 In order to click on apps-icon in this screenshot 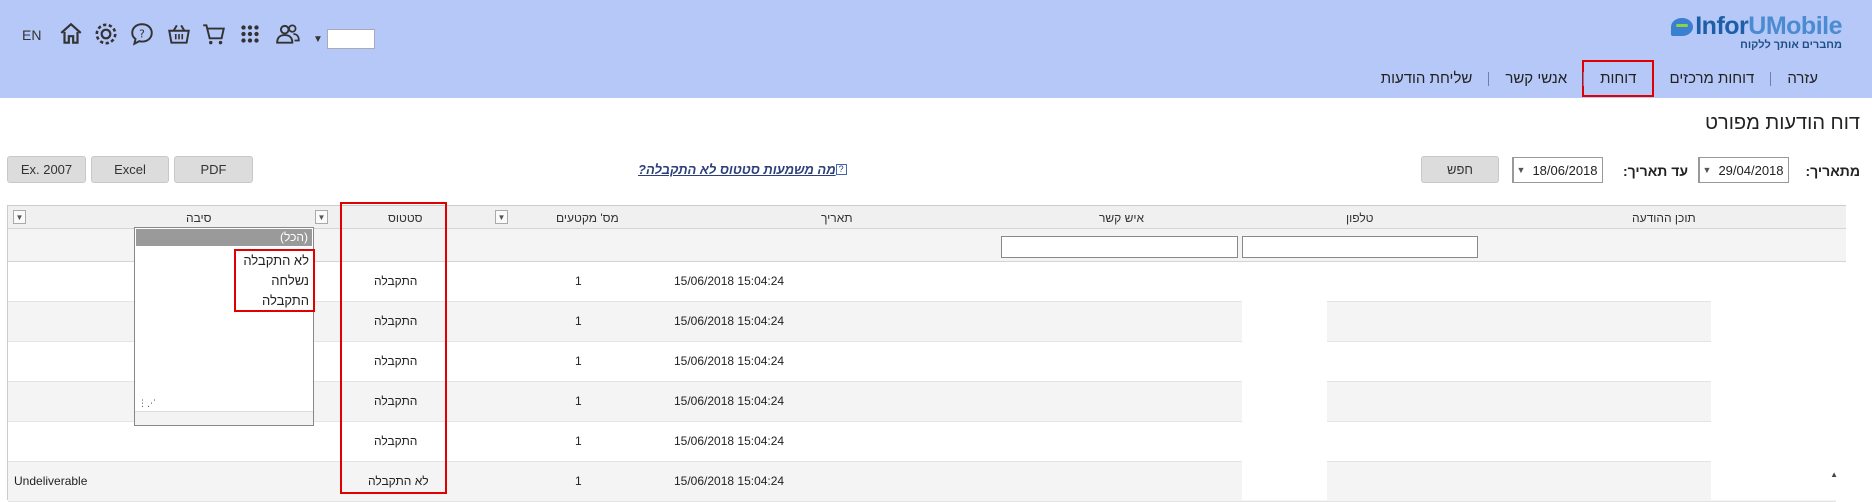, I will do `click(250, 34)`.